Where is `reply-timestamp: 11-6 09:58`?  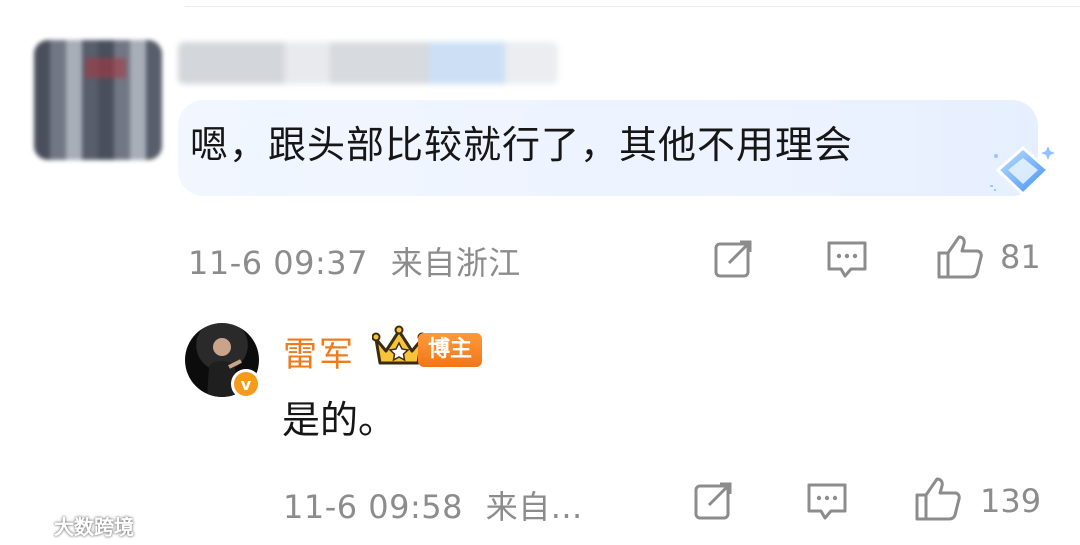
reply-timestamp: 11-6 09:58 is located at coordinates (373, 507).